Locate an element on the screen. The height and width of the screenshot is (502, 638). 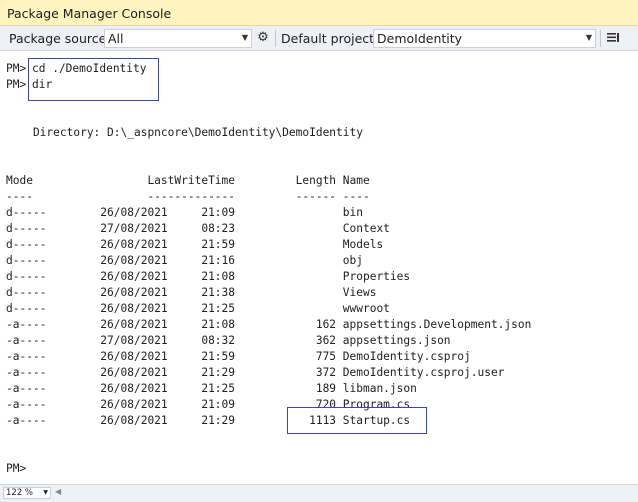
default-project-label: Default project: is located at coordinates (330, 38).